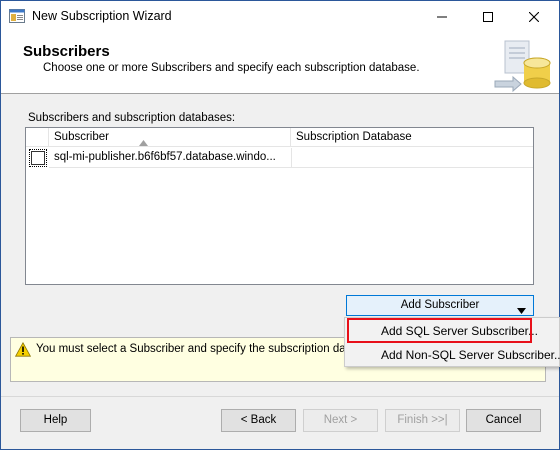 Image resolution: width=560 pixels, height=450 pixels. Describe the element at coordinates (422, 420) in the screenshot. I see `finish-button: Finish >>|` at that location.